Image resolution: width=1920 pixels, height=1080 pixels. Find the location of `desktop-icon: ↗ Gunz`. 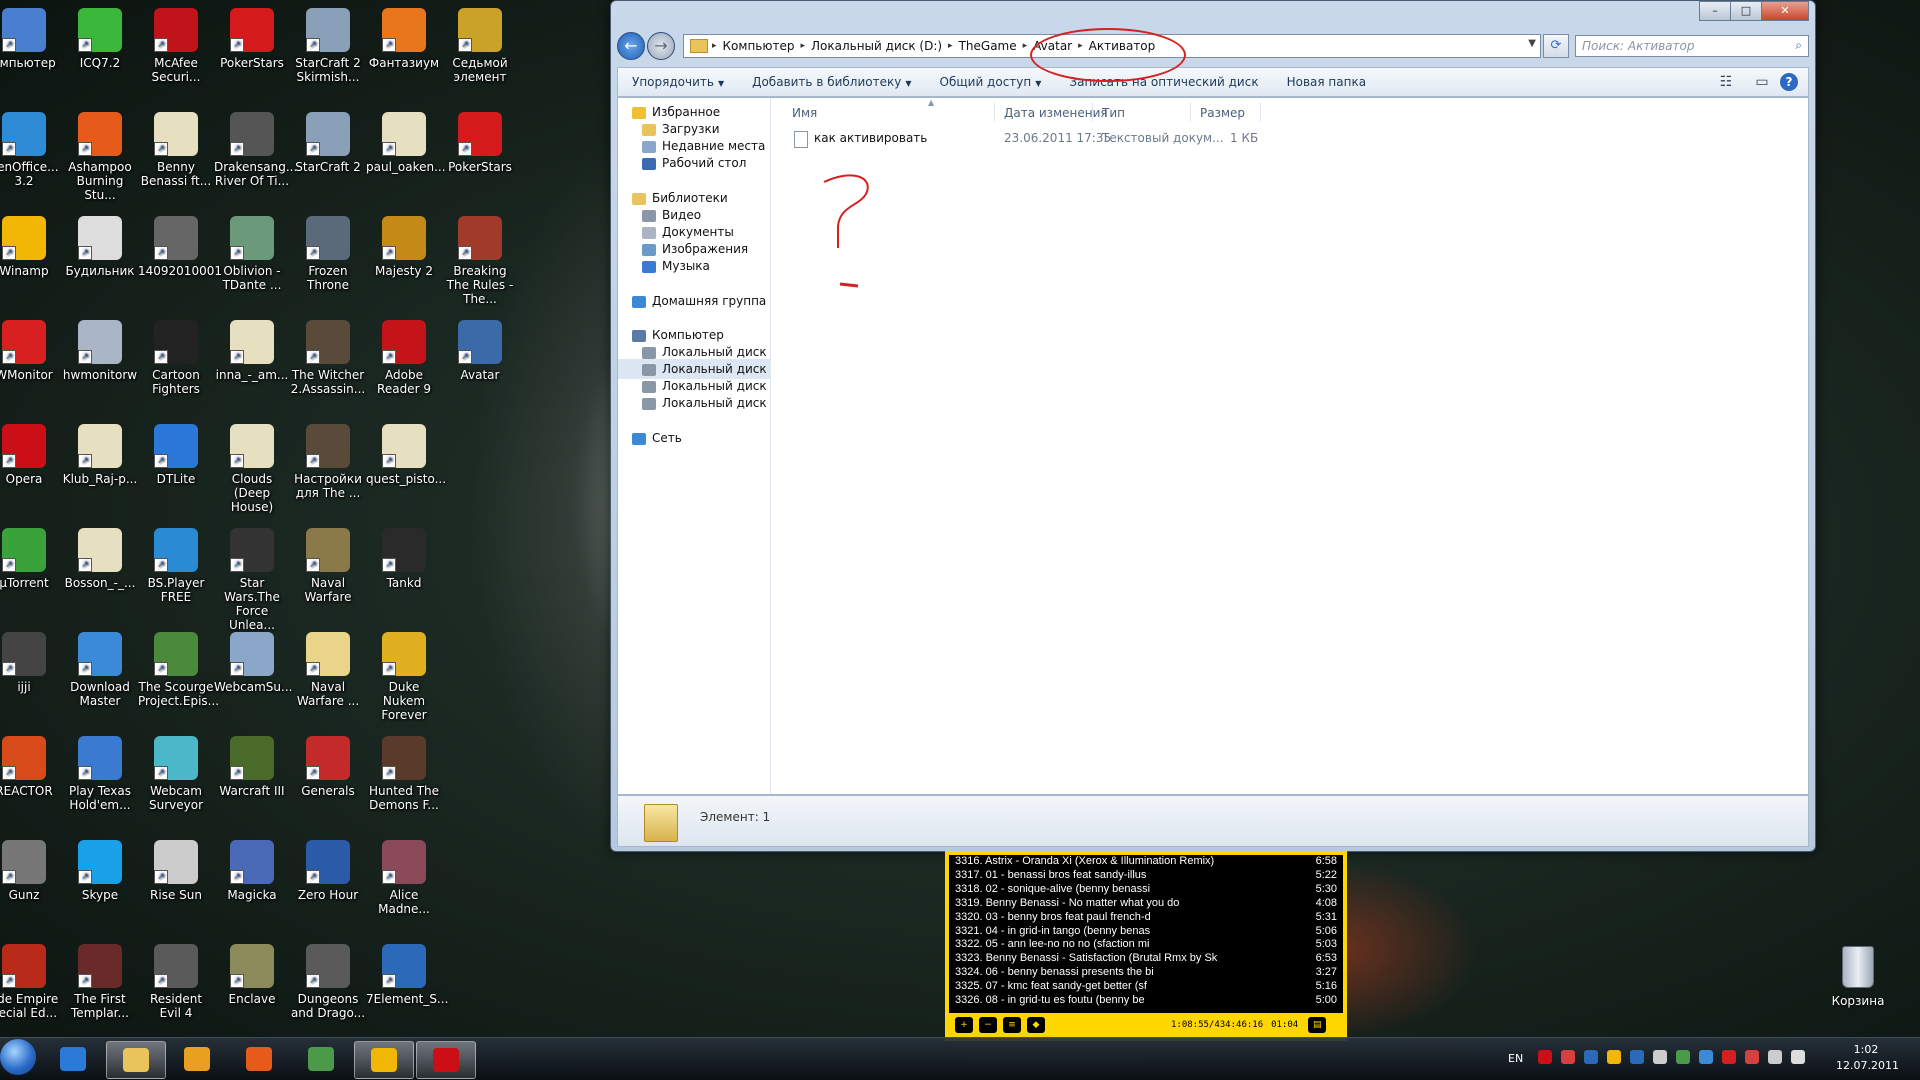

desktop-icon: ↗ Gunz is located at coordinates (31, 869).